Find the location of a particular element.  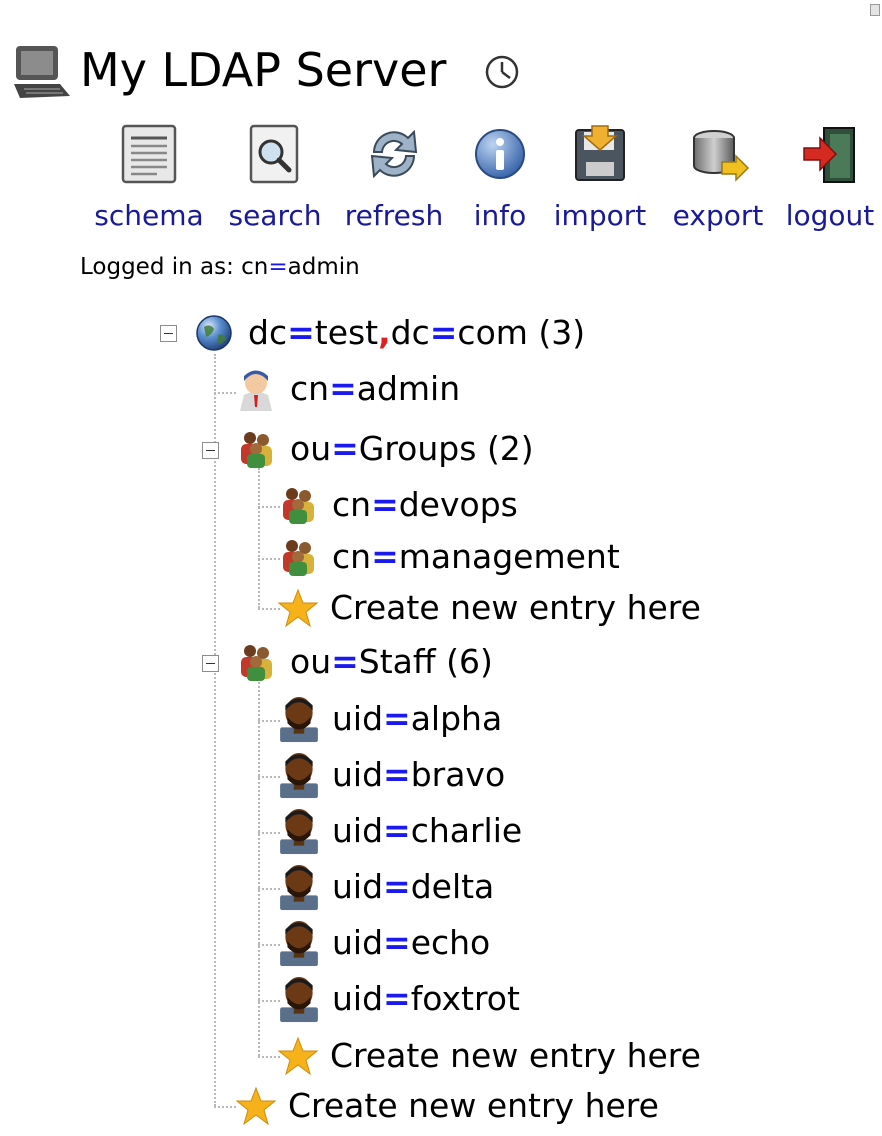

tree-node-root-label: dc=test,dc=com (3) is located at coordinates (416, 333).